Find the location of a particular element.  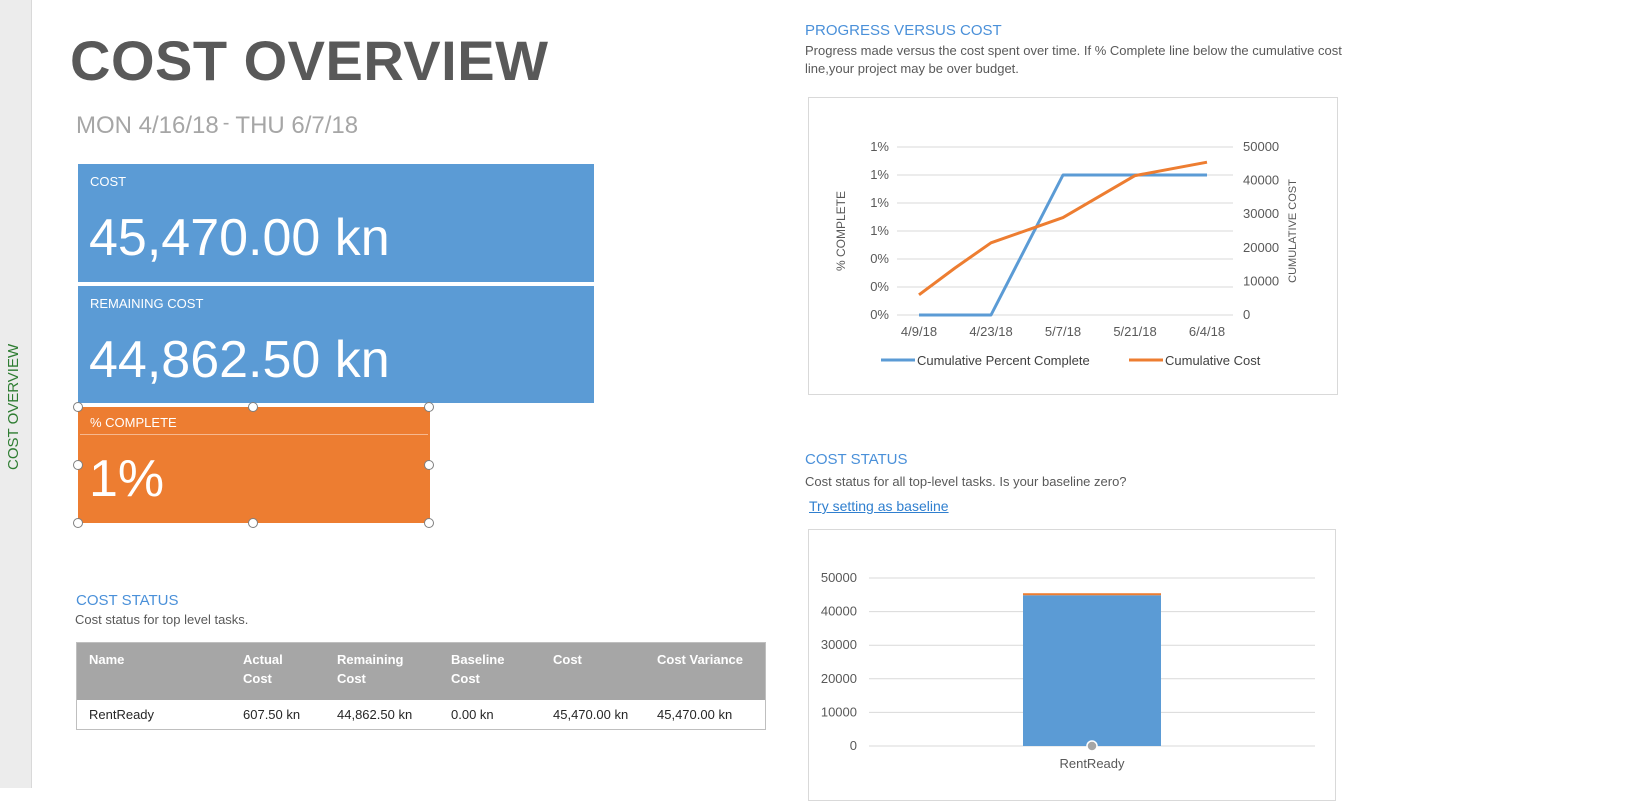

y-tick-label: 40000 is located at coordinates (839, 611).